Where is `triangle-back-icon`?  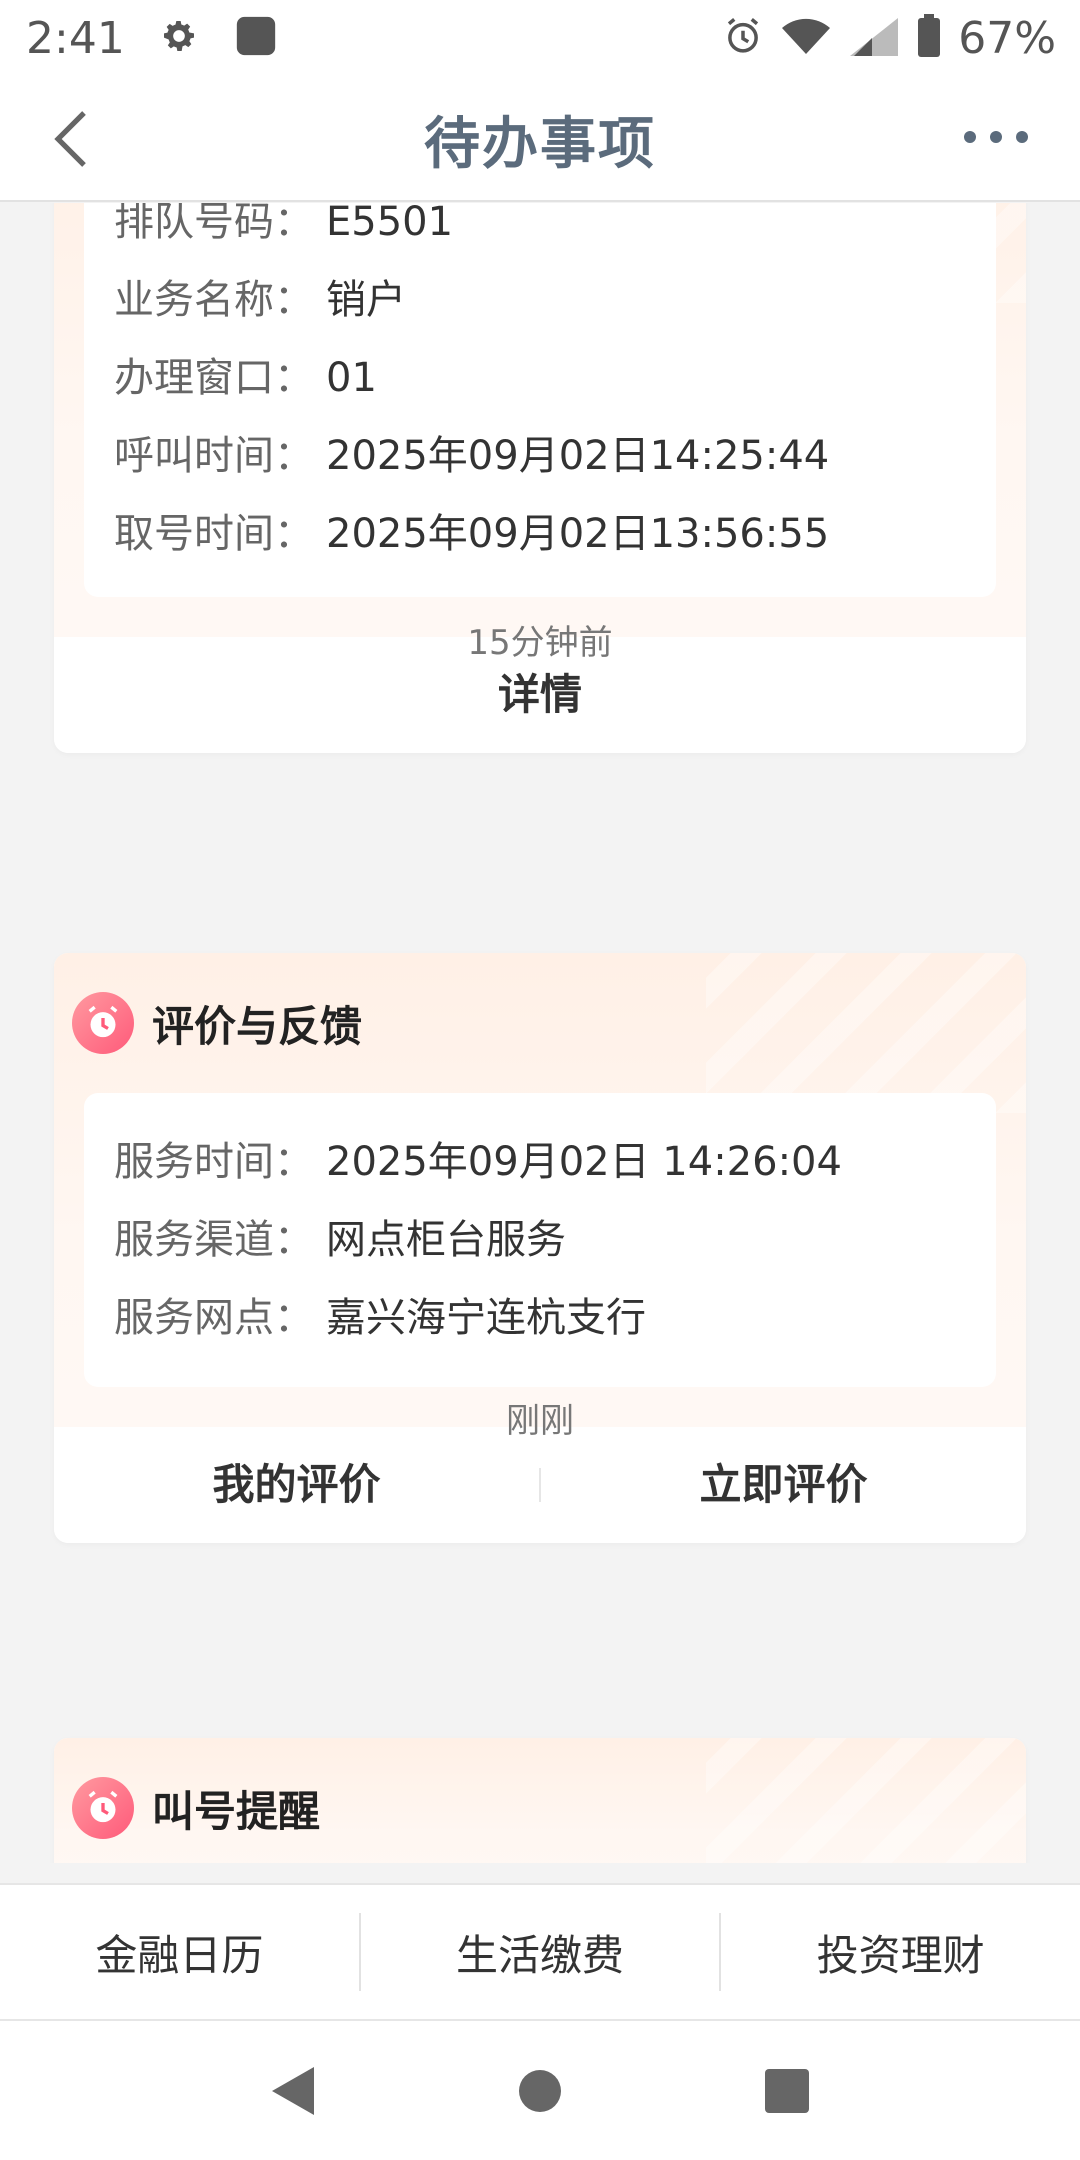 triangle-back-icon is located at coordinates (293, 2090).